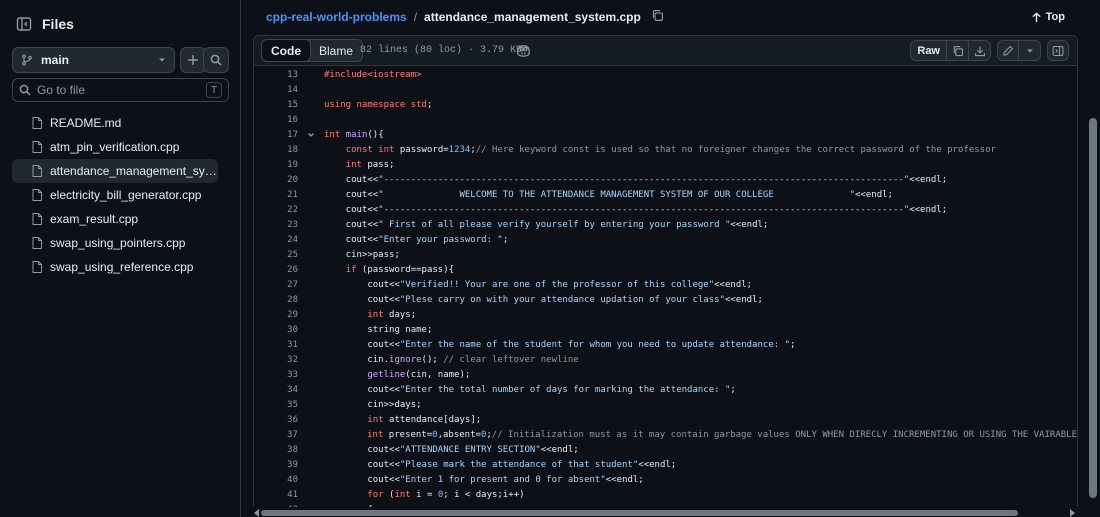 Image resolution: width=1100 pixels, height=517 pixels. What do you see at coordinates (1048, 17) in the screenshot?
I see `back-to-top-button: Top` at bounding box center [1048, 17].